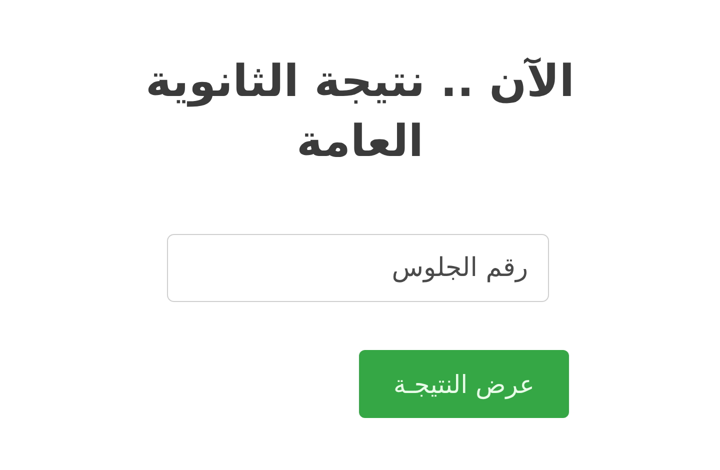 Image resolution: width=720 pixels, height=470 pixels. I want to click on seat-number-field: رقم الجلوس, so click(358, 268).